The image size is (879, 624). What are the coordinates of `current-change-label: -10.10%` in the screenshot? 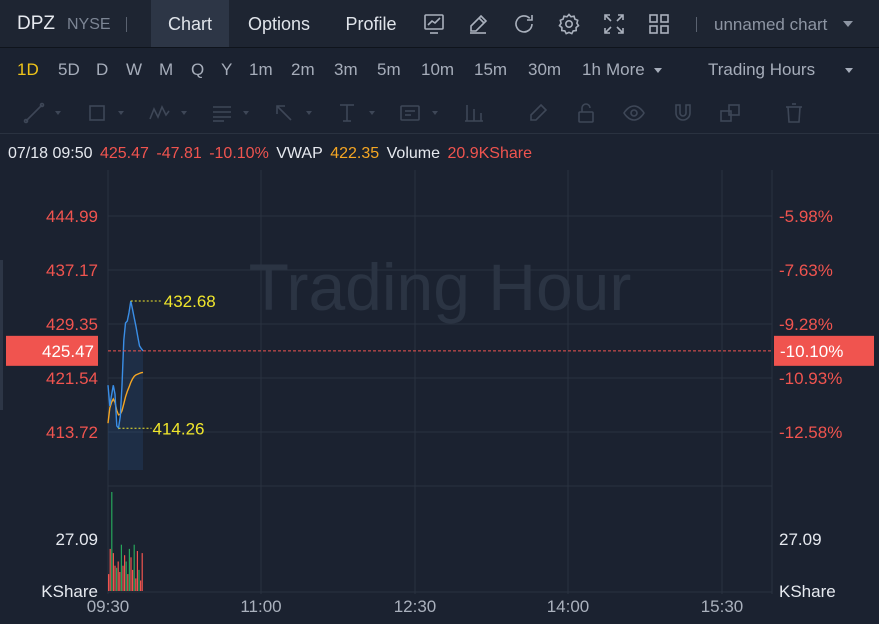 It's located at (811, 351).